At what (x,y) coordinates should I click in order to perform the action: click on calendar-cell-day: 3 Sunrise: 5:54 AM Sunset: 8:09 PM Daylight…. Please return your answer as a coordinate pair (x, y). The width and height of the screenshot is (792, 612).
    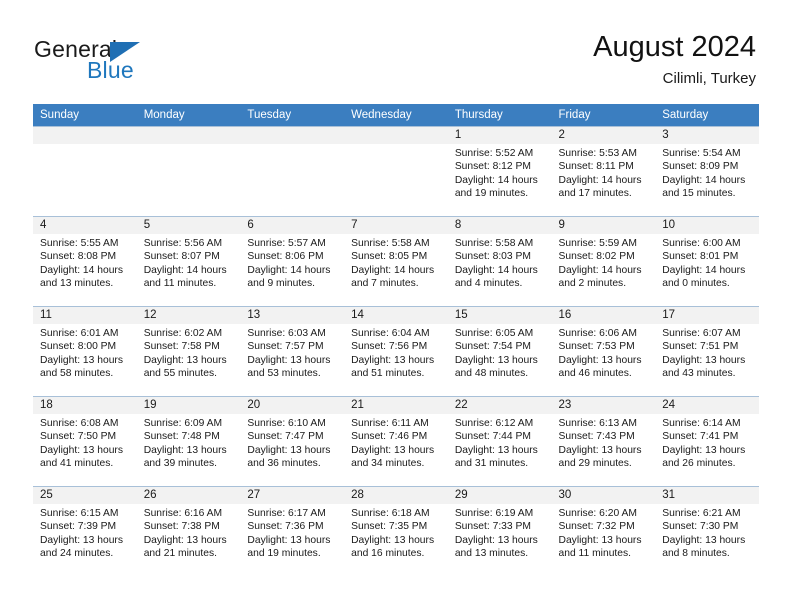
    Looking at the image, I should click on (707, 171).